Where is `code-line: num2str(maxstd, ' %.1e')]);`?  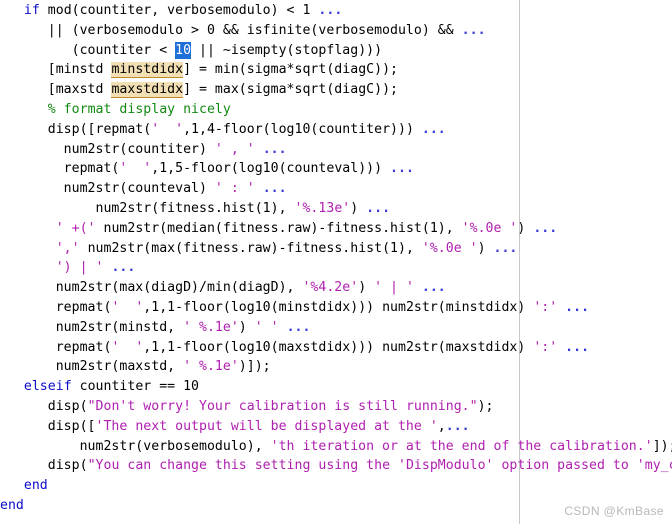 code-line: num2str(maxstd, ' %.1e')]); is located at coordinates (336, 367).